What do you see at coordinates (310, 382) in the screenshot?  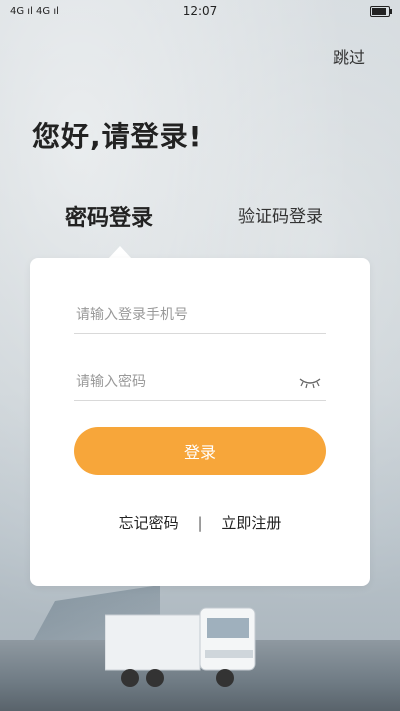 I see `eye-closed-icon` at bounding box center [310, 382].